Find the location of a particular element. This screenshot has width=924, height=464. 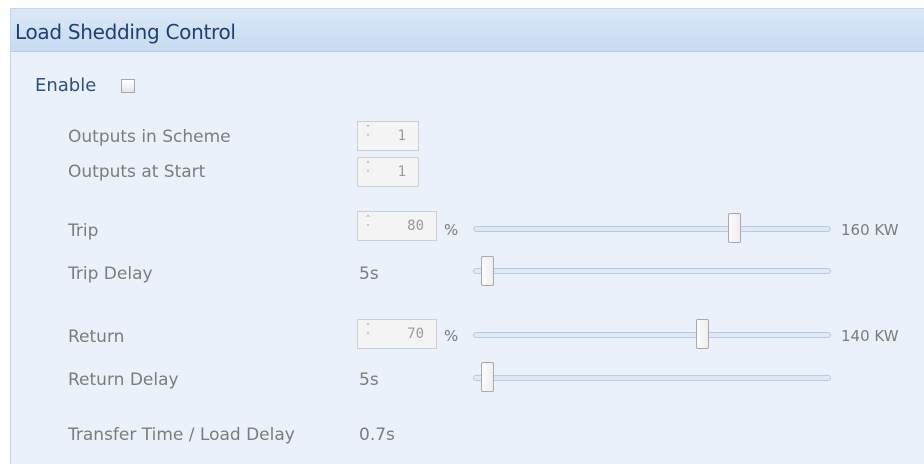

outputs-at-start-label: Outputs at Start is located at coordinates (137, 172).